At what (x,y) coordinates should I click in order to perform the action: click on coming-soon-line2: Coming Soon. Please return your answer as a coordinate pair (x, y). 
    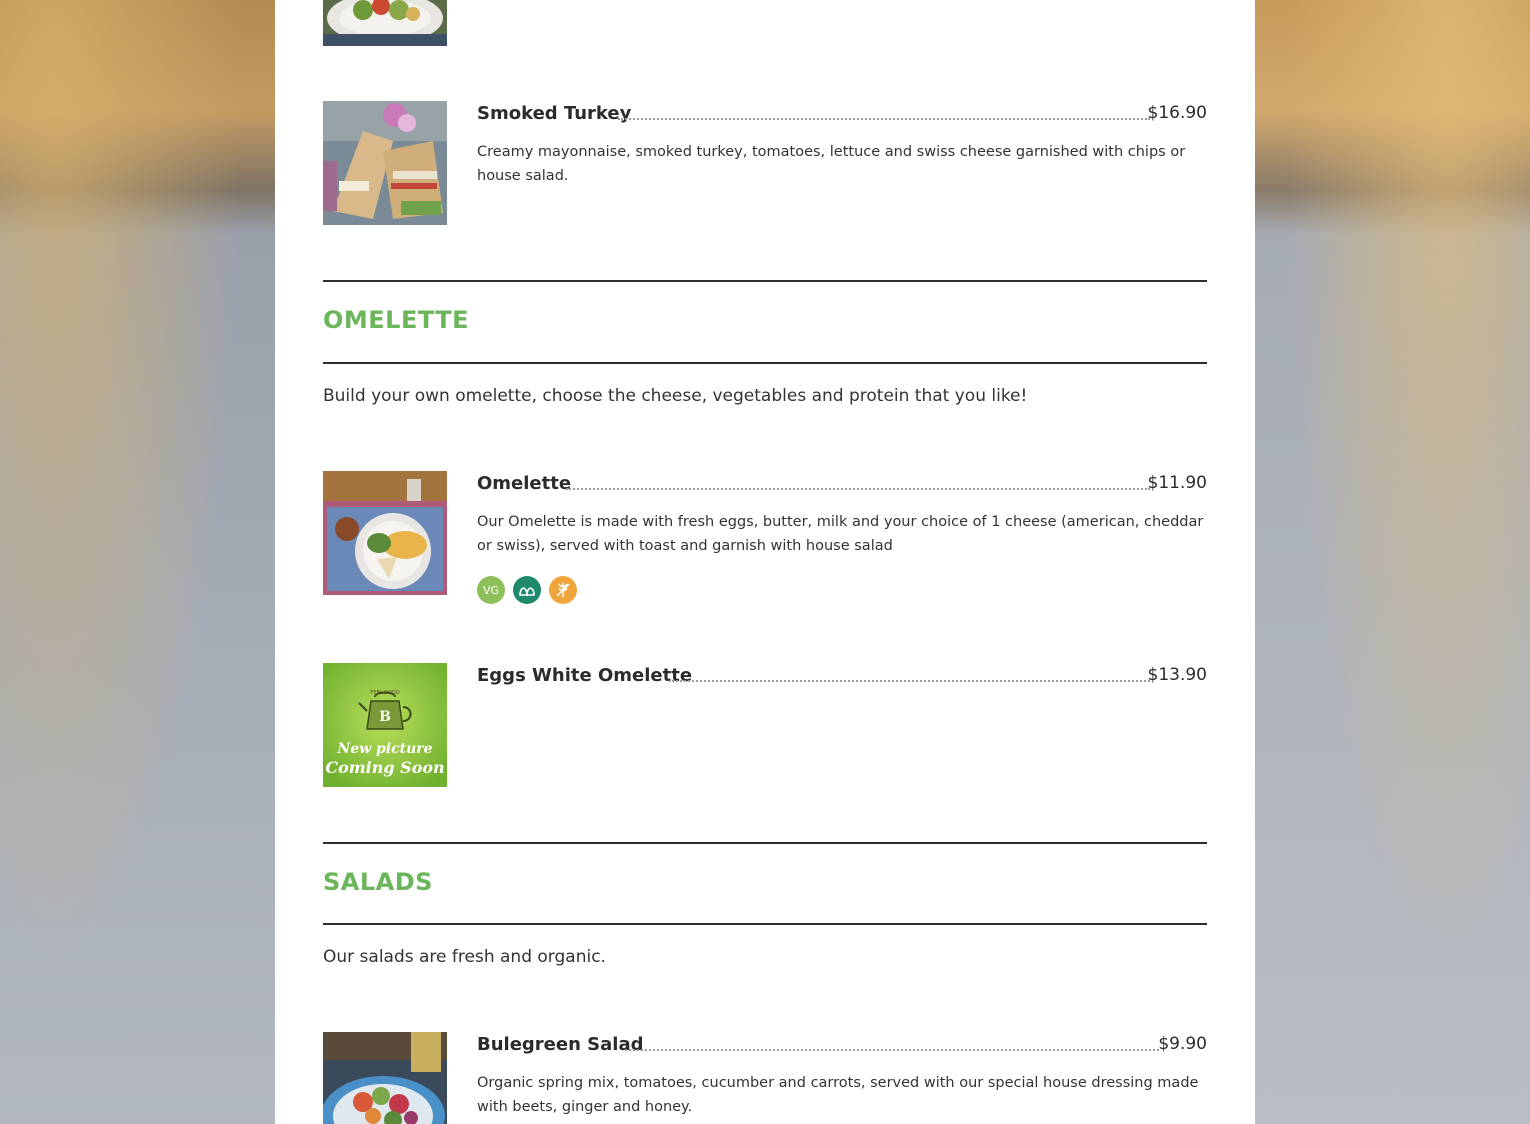
    Looking at the image, I should click on (384, 767).